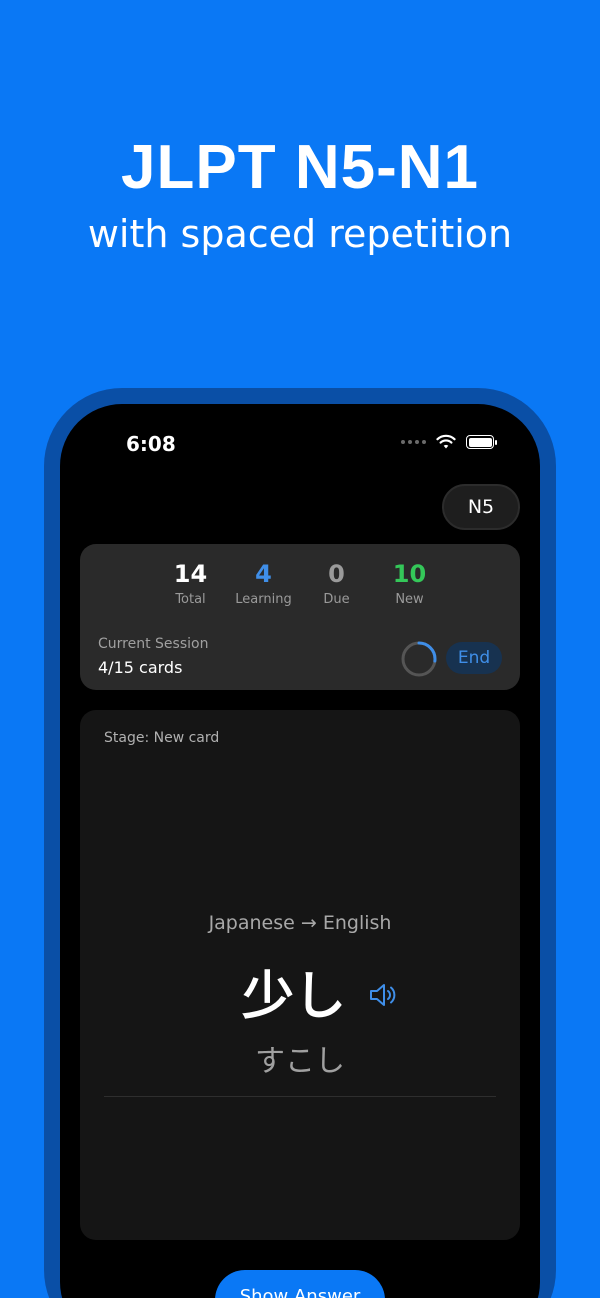 The image size is (600, 1298). What do you see at coordinates (300, 234) in the screenshot?
I see `promo-subheadline: with spaced repetition` at bounding box center [300, 234].